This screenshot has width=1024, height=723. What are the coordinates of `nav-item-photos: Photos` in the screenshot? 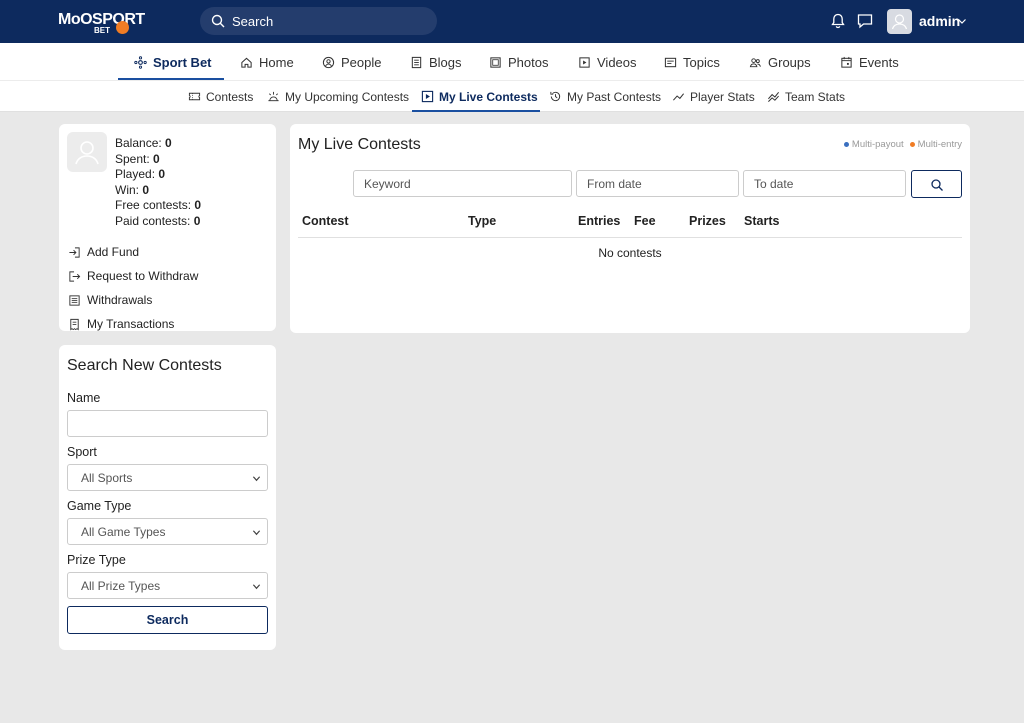 It's located at (518, 62).